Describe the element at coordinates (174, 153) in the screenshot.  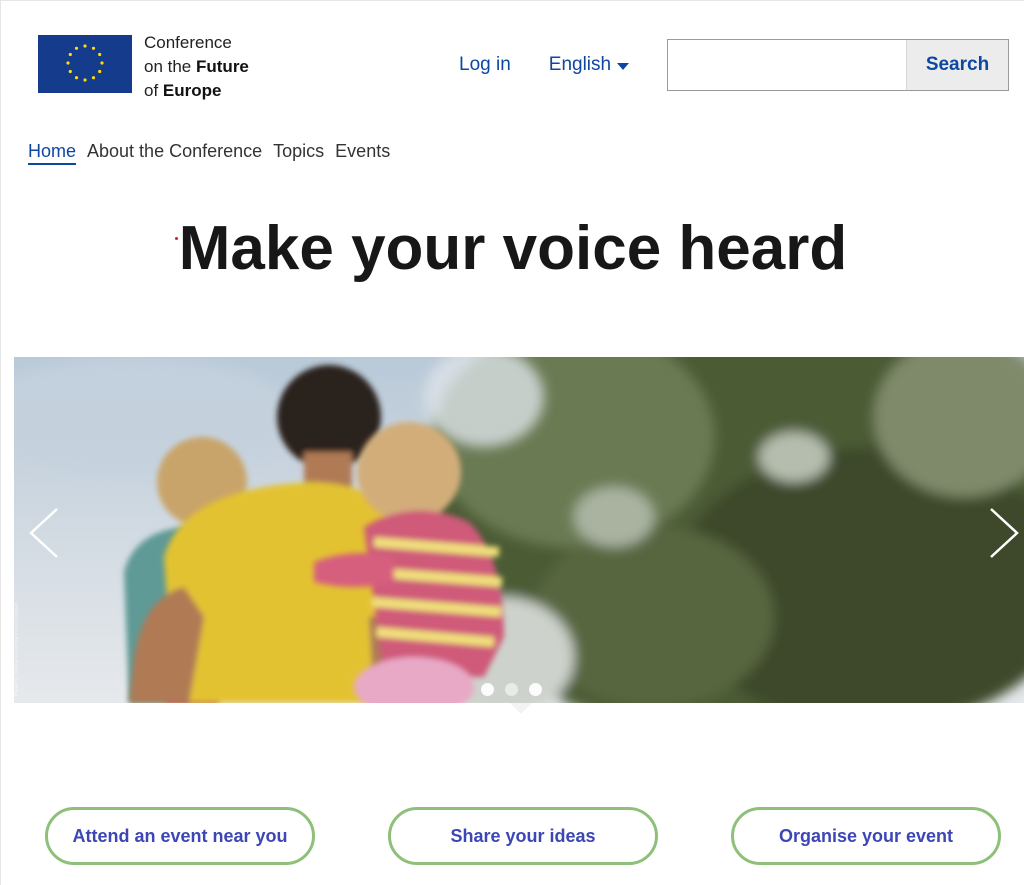
I see `nav-item-about: About the Conference` at that location.